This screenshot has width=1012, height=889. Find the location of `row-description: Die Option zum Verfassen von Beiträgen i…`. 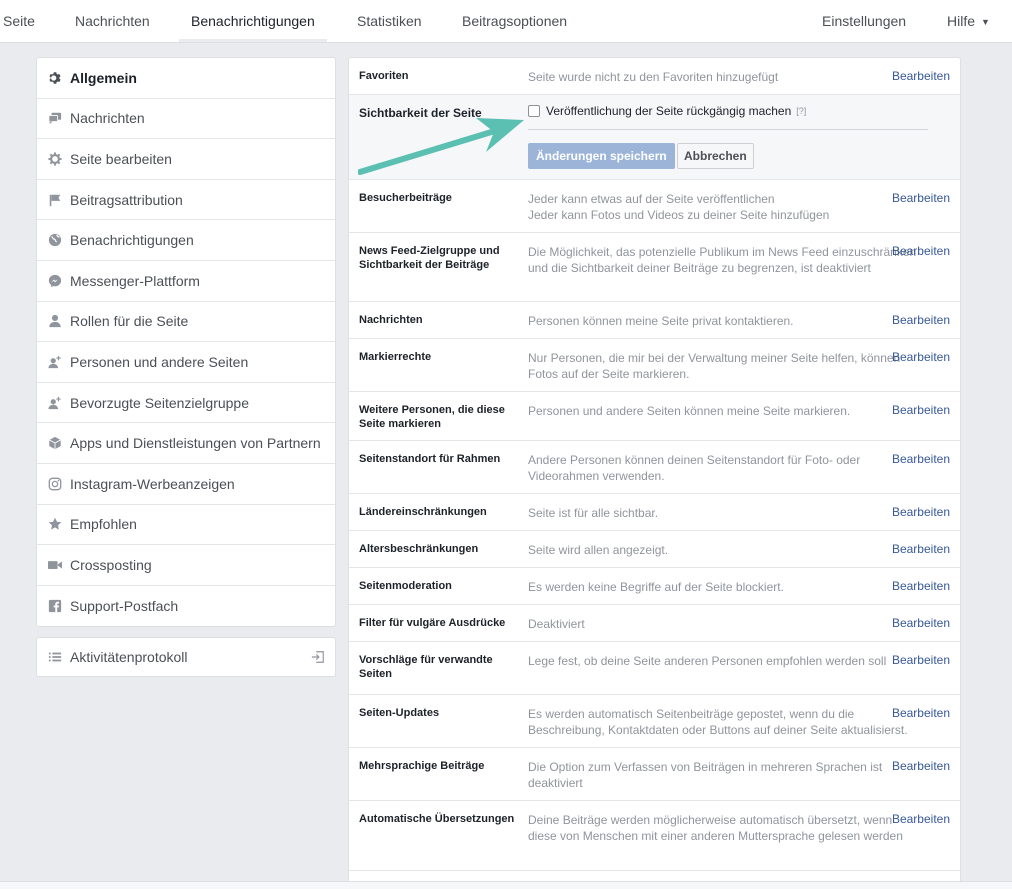

row-description: Die Option zum Verfassen von Beiträgen i… is located at coordinates (705, 775).